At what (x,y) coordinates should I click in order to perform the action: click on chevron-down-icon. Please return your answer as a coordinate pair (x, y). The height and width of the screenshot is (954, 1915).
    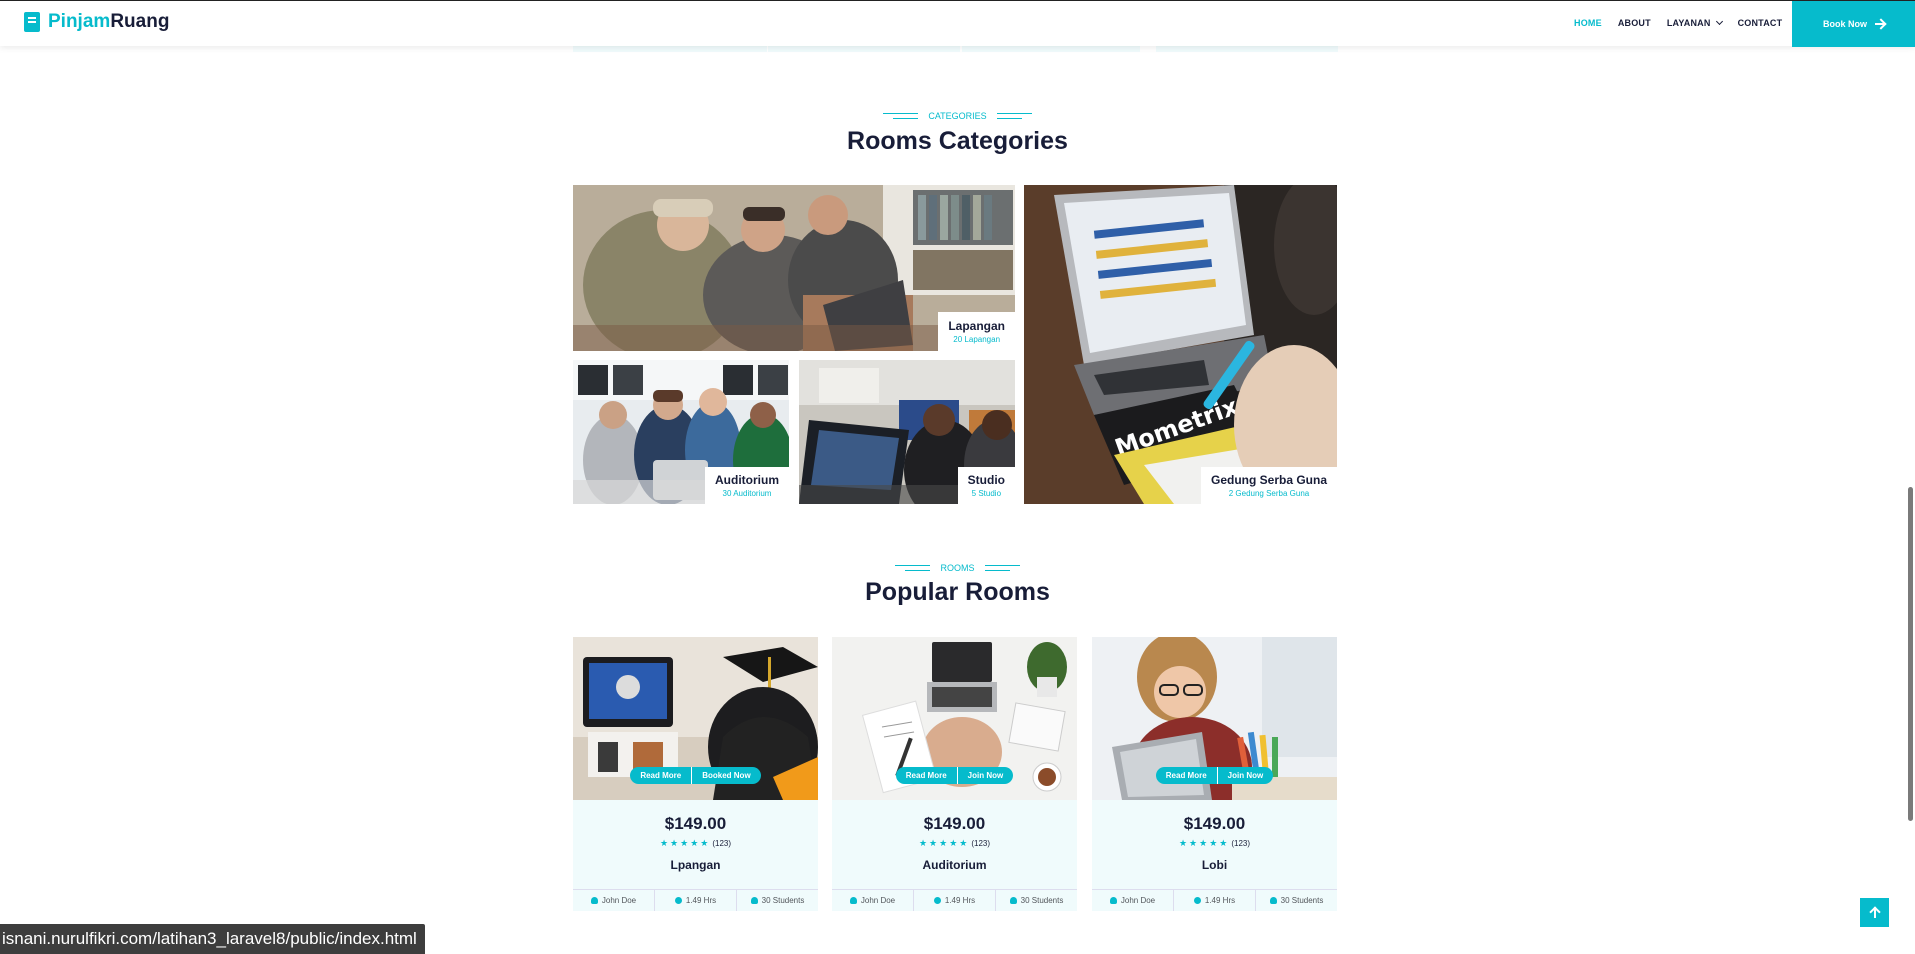
    Looking at the image, I should click on (1719, 21).